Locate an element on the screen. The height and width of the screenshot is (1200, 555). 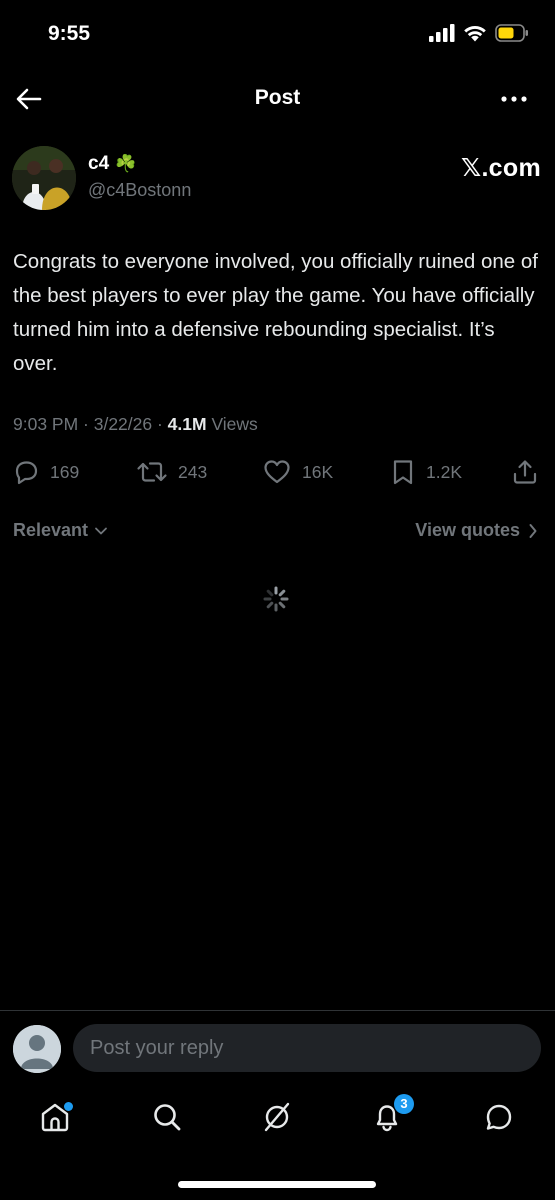
reply-input: Post your reply is located at coordinates (307, 1048).